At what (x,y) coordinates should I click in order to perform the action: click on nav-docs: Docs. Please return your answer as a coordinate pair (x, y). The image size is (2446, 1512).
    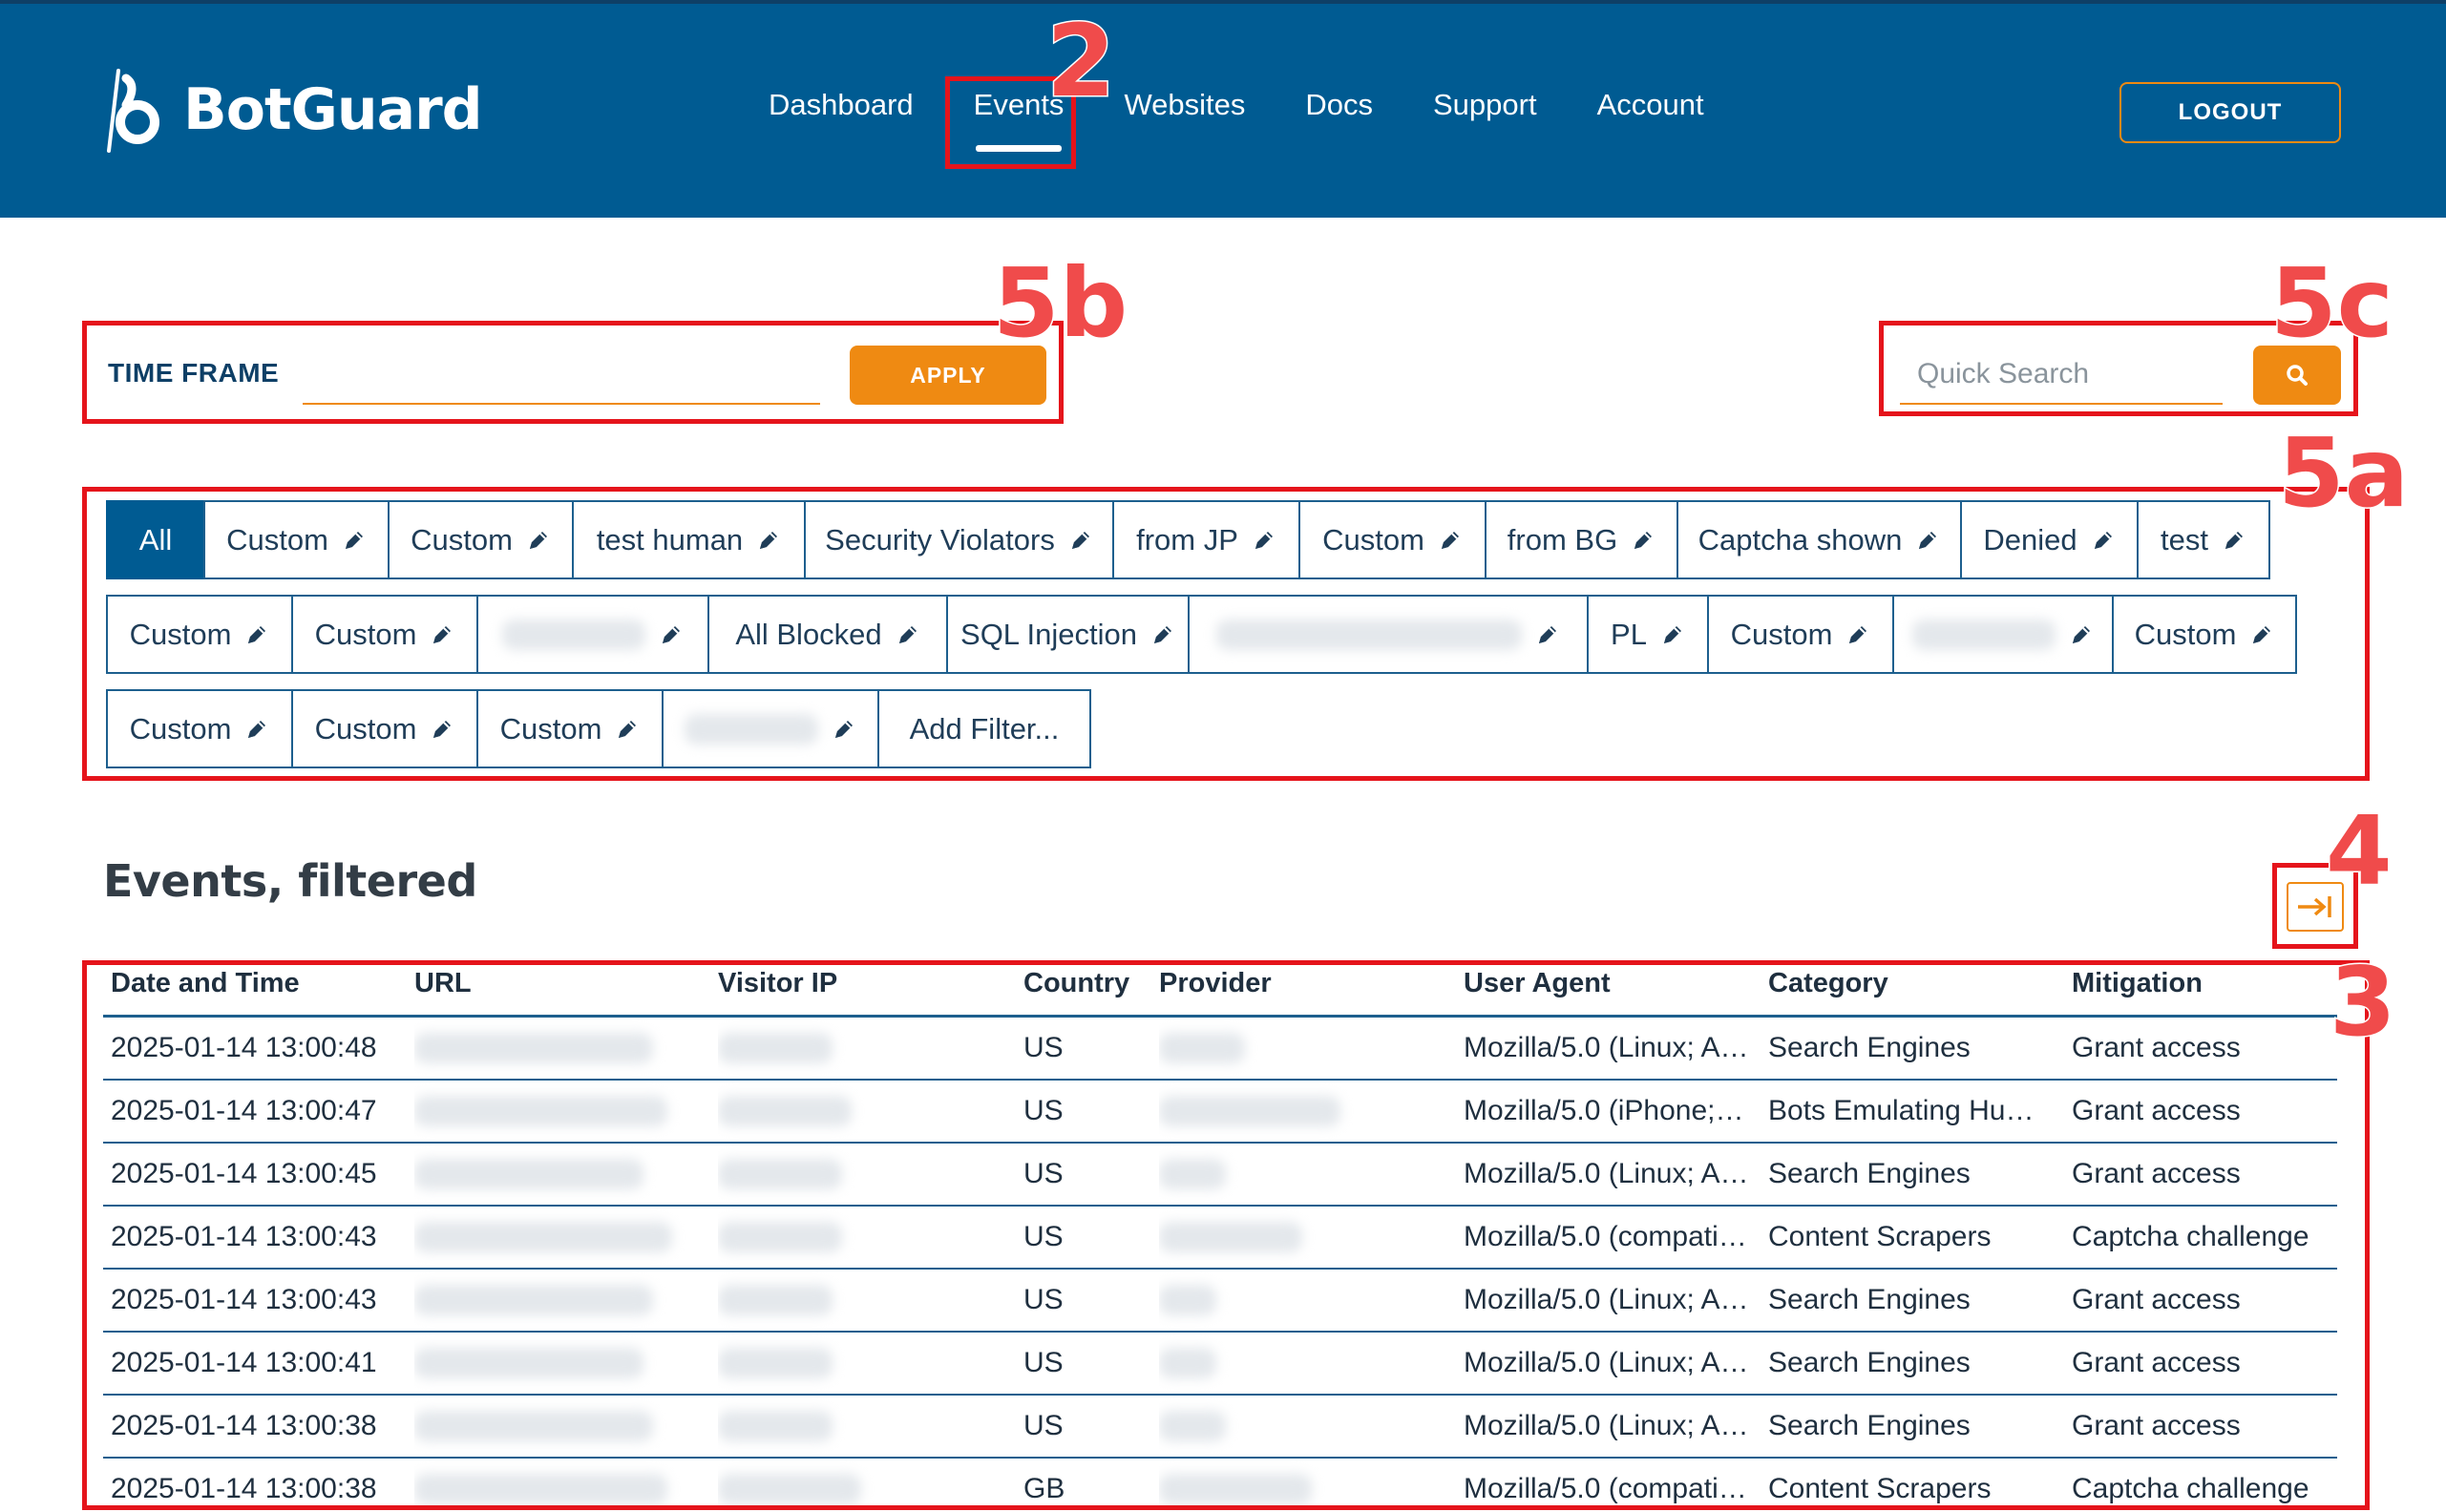
    Looking at the image, I should click on (1339, 109).